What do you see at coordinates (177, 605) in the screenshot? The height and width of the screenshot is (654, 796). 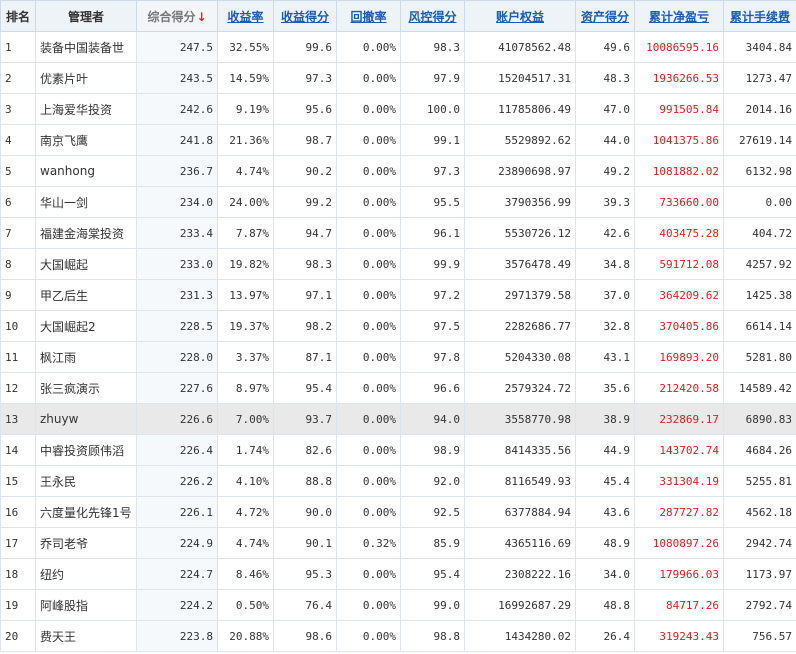 I see `cell-total-score: 224.2` at bounding box center [177, 605].